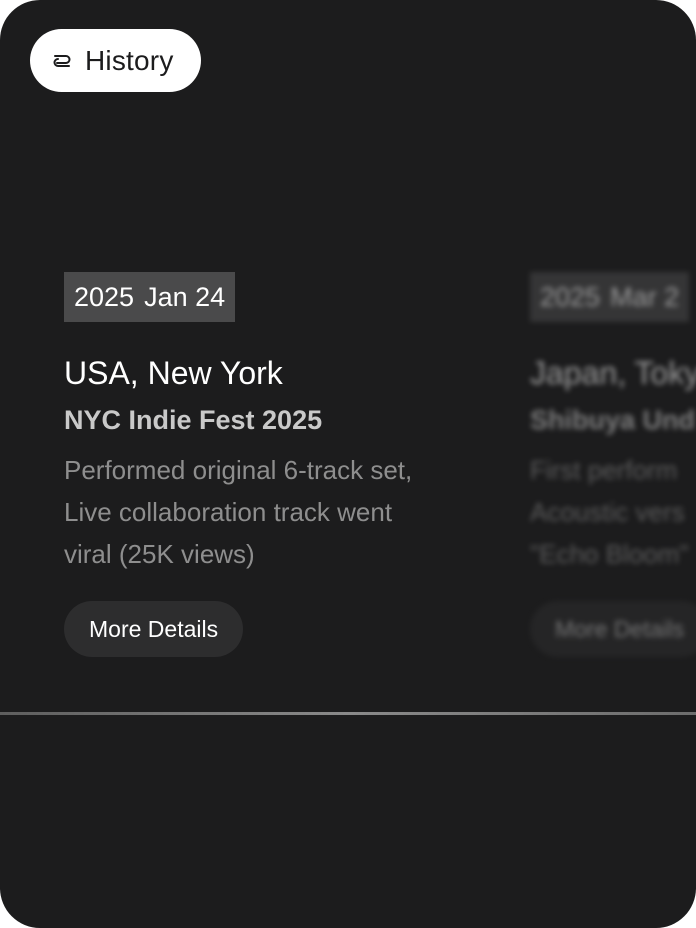  Describe the element at coordinates (613, 420) in the screenshot. I see `event-name: Shibuya Und` at that location.